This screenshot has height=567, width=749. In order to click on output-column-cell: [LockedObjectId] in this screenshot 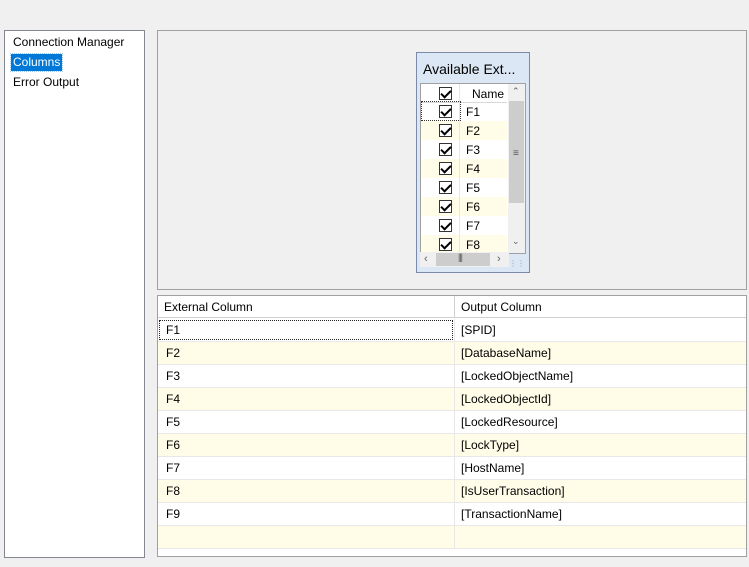, I will do `click(600, 399)`.